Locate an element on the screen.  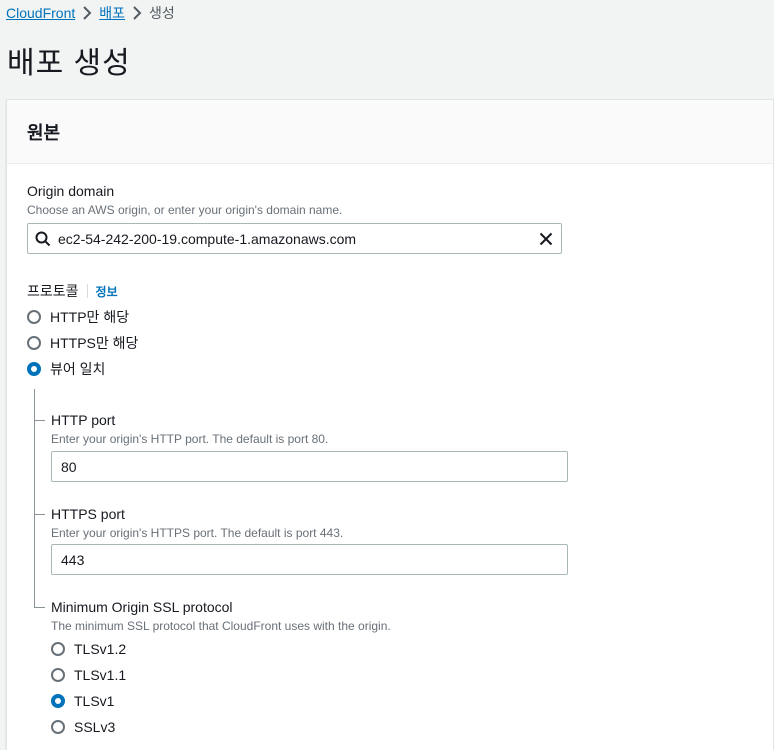
origin-domain-field is located at coordinates (294, 238).